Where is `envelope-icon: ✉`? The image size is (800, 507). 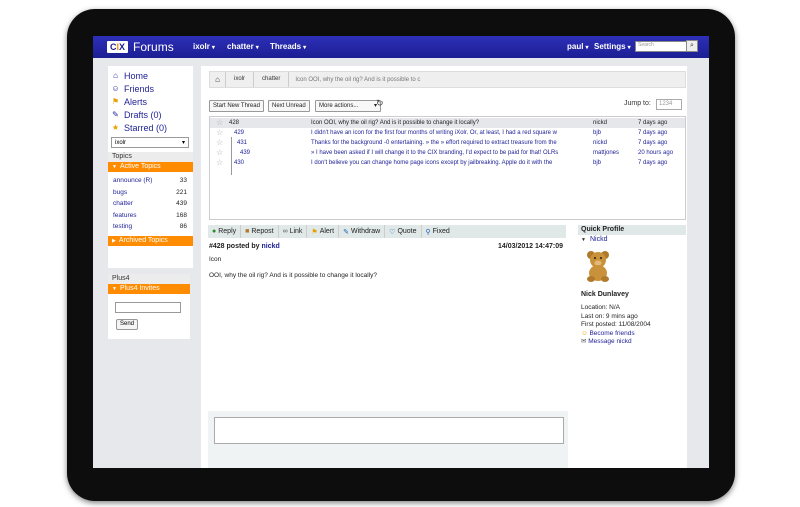
envelope-icon: ✉ is located at coordinates (584, 341).